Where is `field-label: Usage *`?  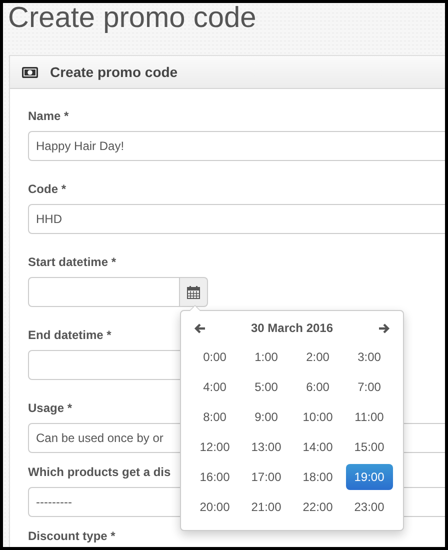 field-label: Usage * is located at coordinates (50, 408).